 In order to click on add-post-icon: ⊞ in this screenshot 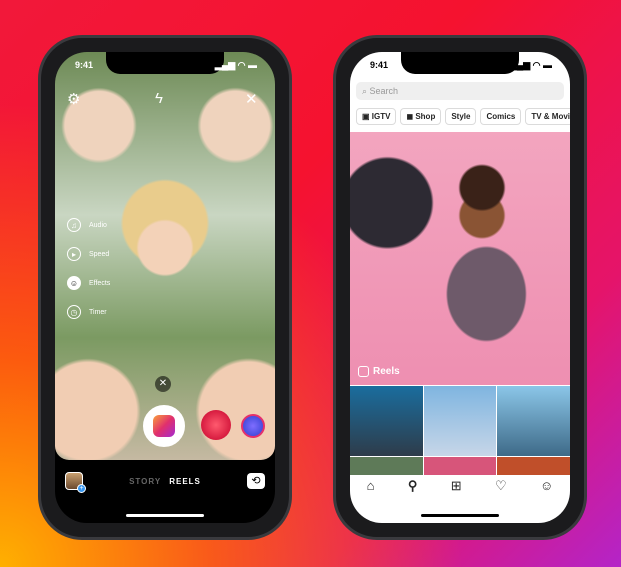, I will do `click(456, 486)`.